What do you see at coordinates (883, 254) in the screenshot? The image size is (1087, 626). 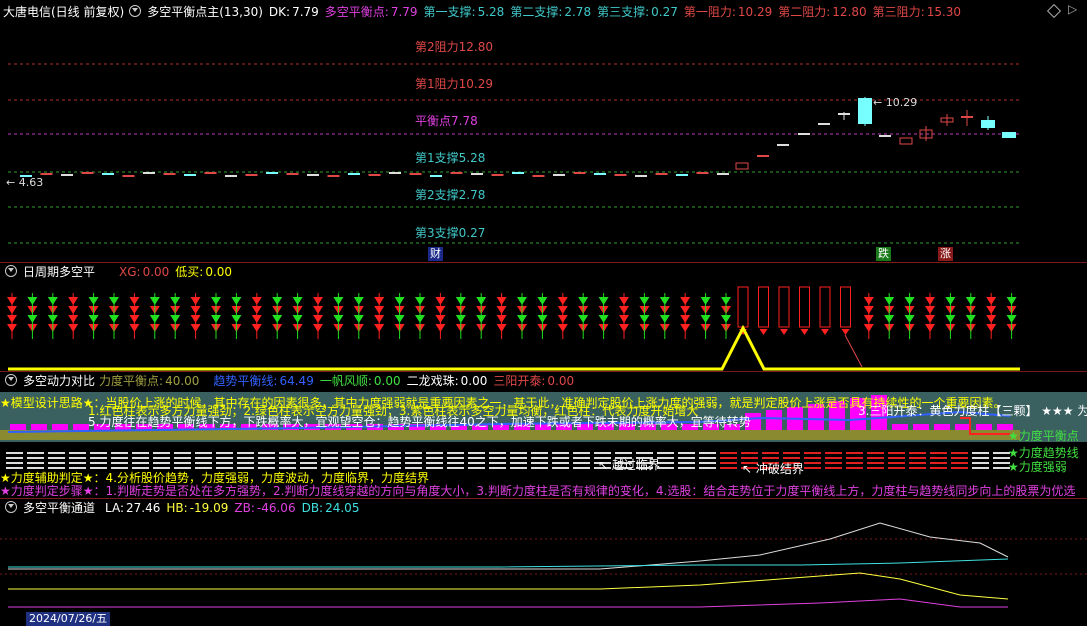 I see `event-tag-die: 跌` at bounding box center [883, 254].